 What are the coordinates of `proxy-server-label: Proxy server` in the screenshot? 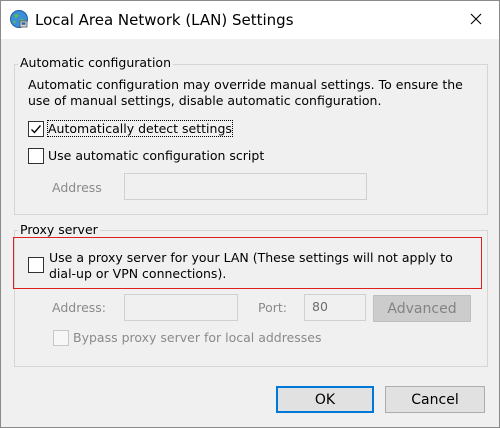 It's located at (59, 229).